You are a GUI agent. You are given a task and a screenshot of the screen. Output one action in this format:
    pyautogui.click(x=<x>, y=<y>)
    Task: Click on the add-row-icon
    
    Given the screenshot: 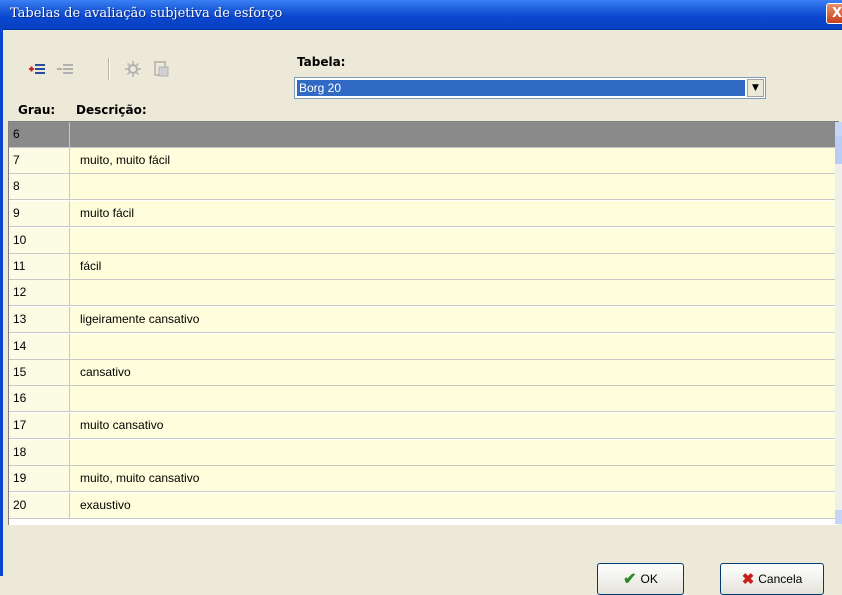 What is the action you would take?
    pyautogui.click(x=37, y=69)
    